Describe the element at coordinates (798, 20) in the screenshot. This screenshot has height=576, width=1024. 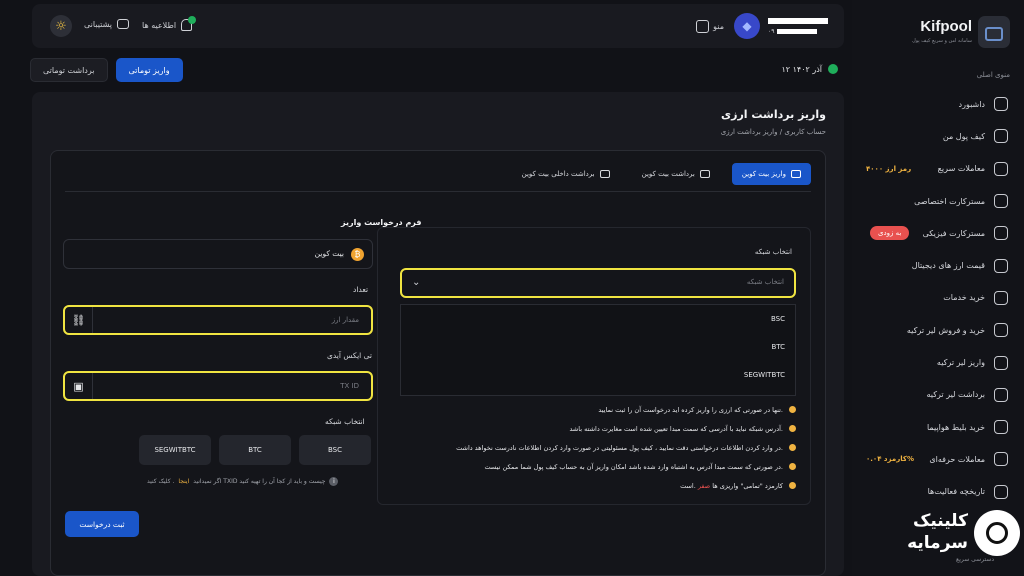
I see `redacted-username` at that location.